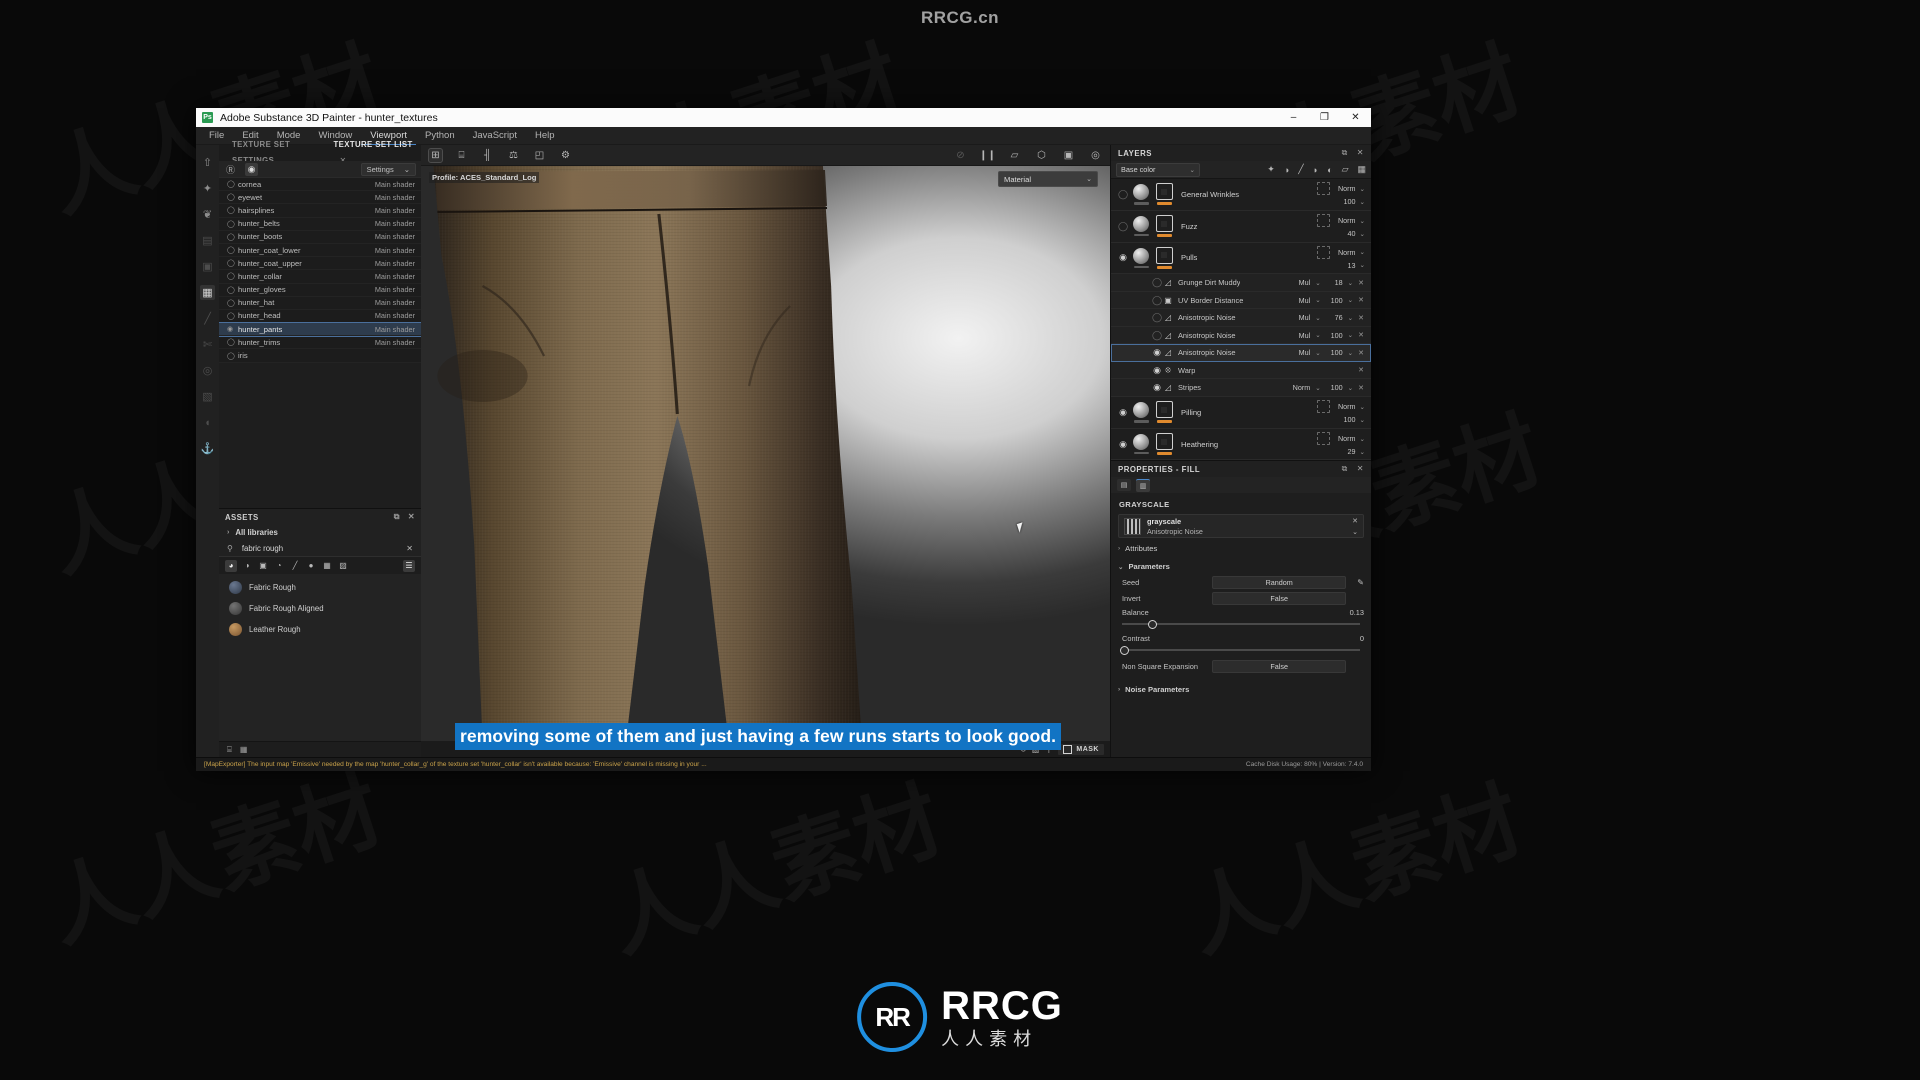 Image resolution: width=1920 pixels, height=1080 pixels. Describe the element at coordinates (1239, 651) in the screenshot. I see `contrast-slider` at that location.